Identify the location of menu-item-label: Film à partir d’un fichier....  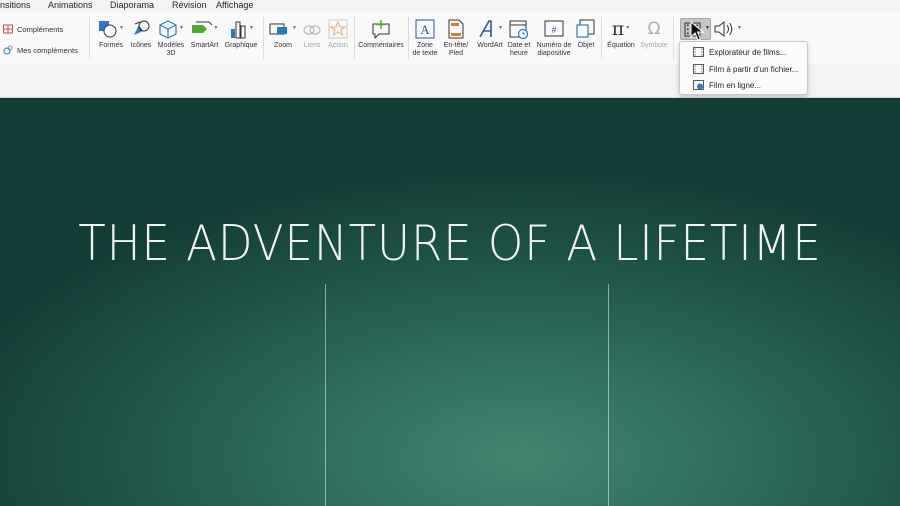
(754, 69).